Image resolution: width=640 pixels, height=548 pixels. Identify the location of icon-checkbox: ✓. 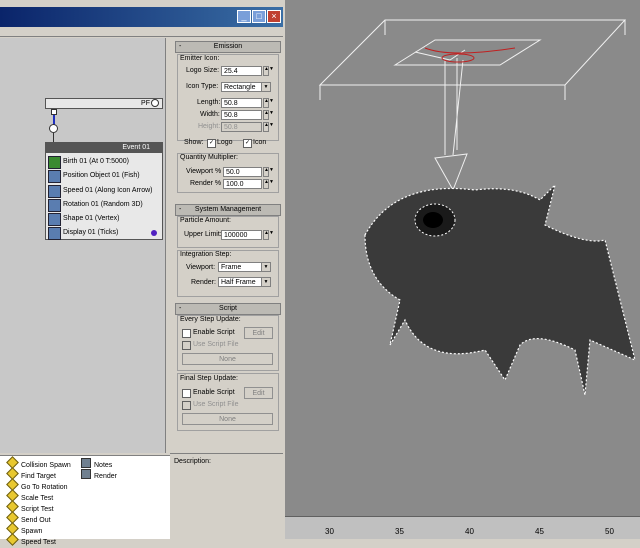
(247, 143).